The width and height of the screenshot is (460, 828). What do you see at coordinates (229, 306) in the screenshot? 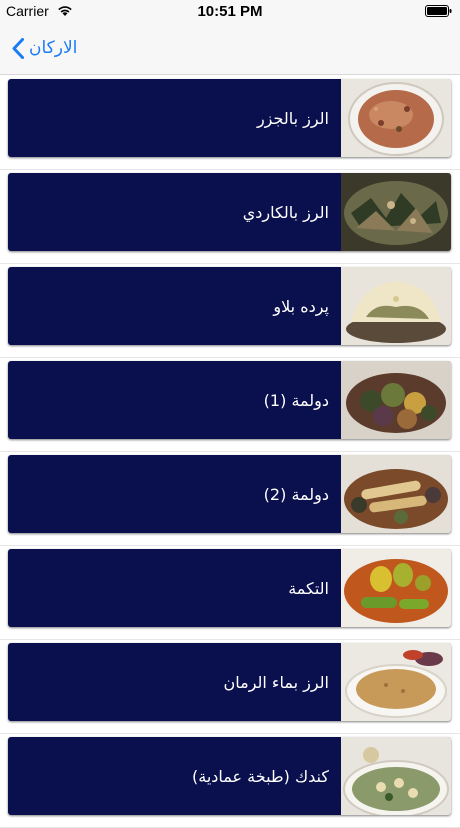
I see `recipe-card: پرده بلاو` at bounding box center [229, 306].